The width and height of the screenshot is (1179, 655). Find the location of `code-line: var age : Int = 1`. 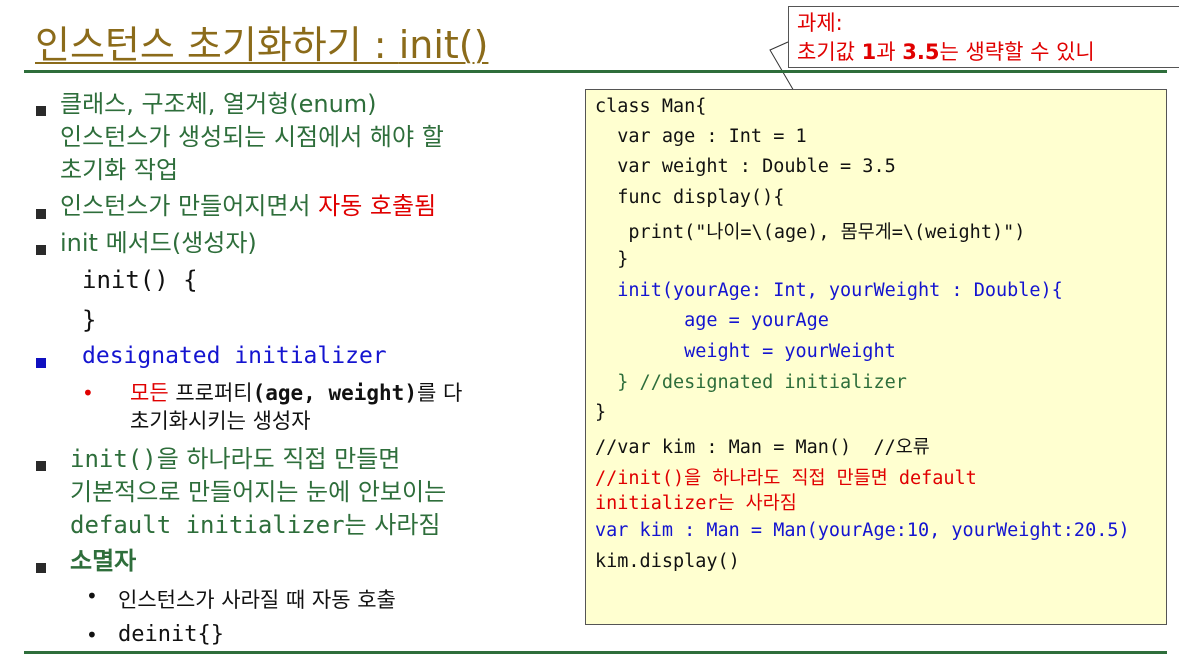

code-line: var age : Int = 1 is located at coordinates (701, 136).